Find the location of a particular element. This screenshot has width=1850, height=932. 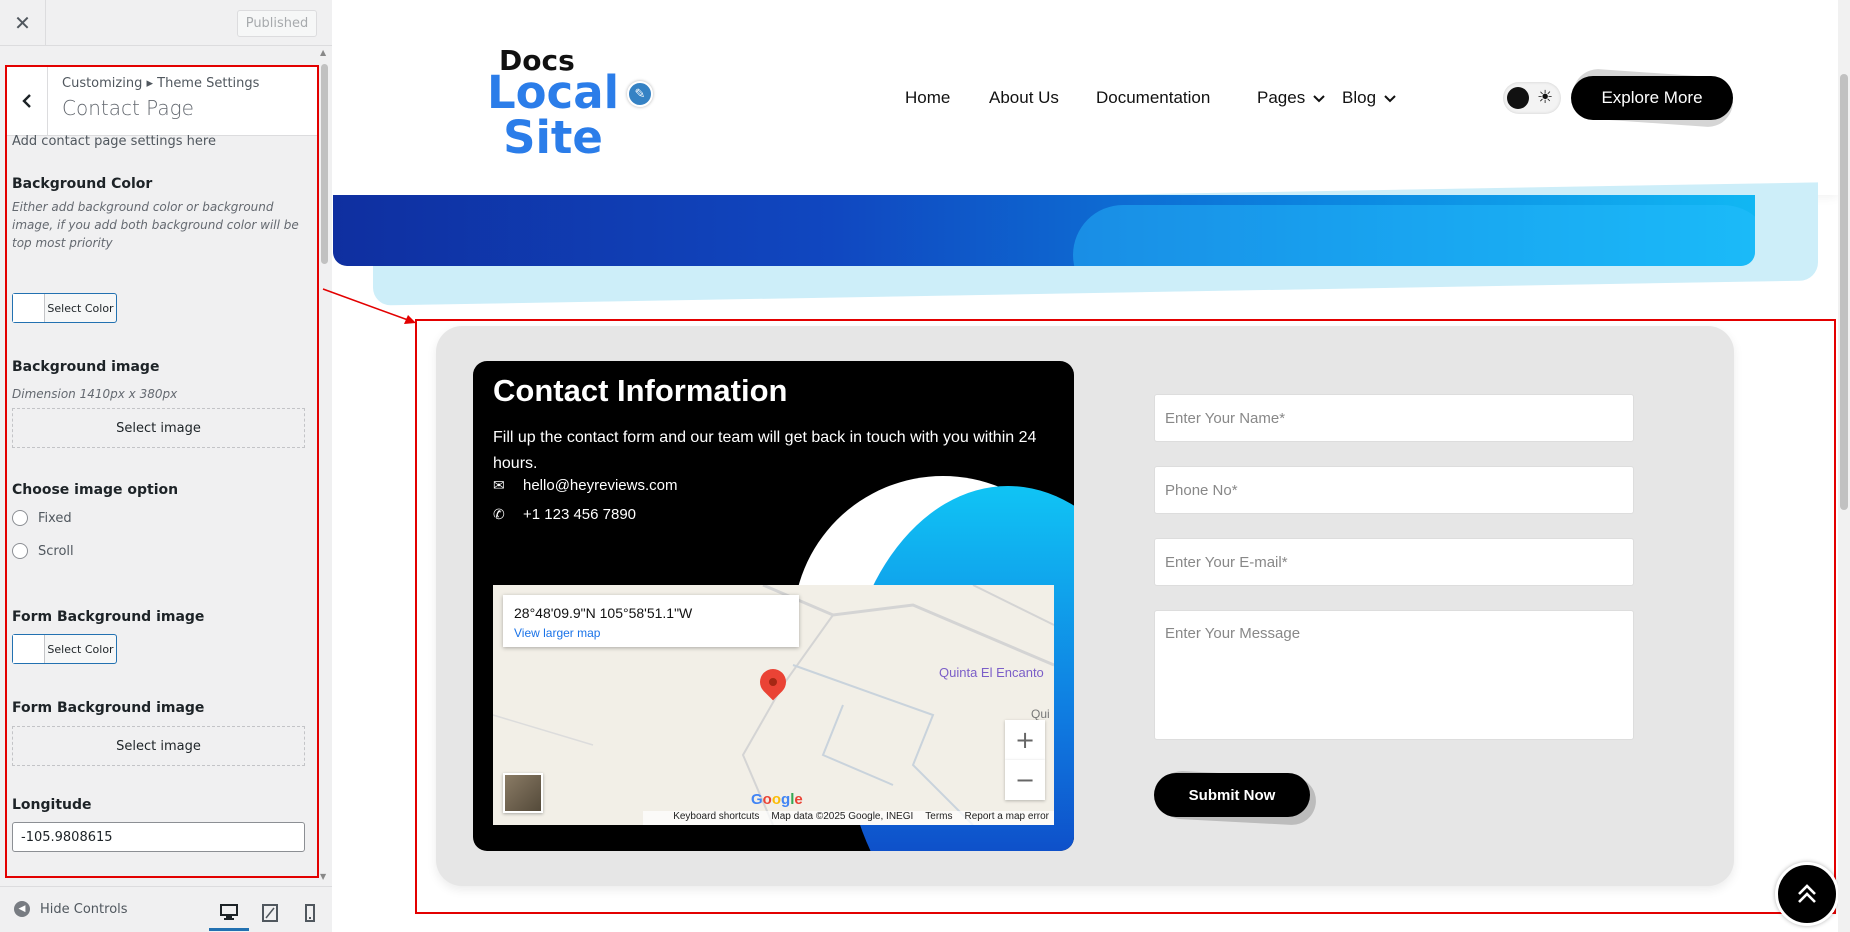

form-bg-color-picker-button: Select Color is located at coordinates (64, 649).